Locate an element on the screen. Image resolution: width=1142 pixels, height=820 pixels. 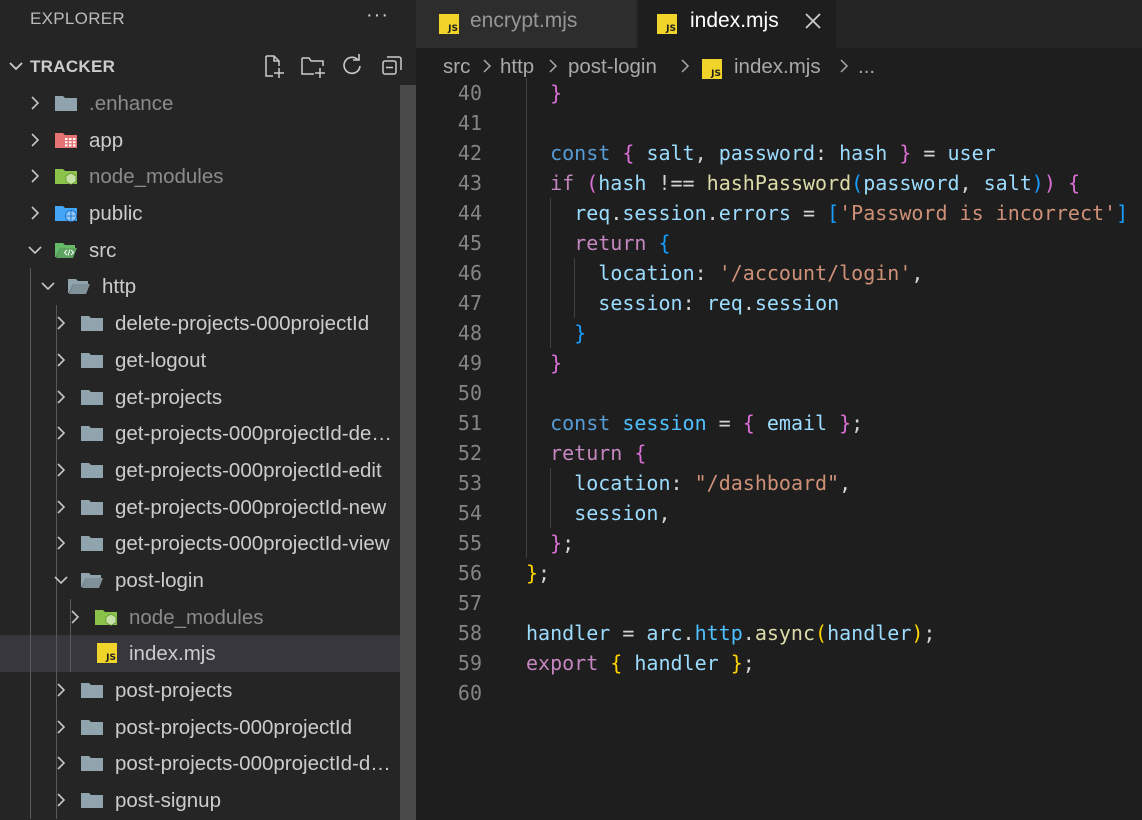
tree-folder-item: post-projects-000projectId is located at coordinates (200, 727).